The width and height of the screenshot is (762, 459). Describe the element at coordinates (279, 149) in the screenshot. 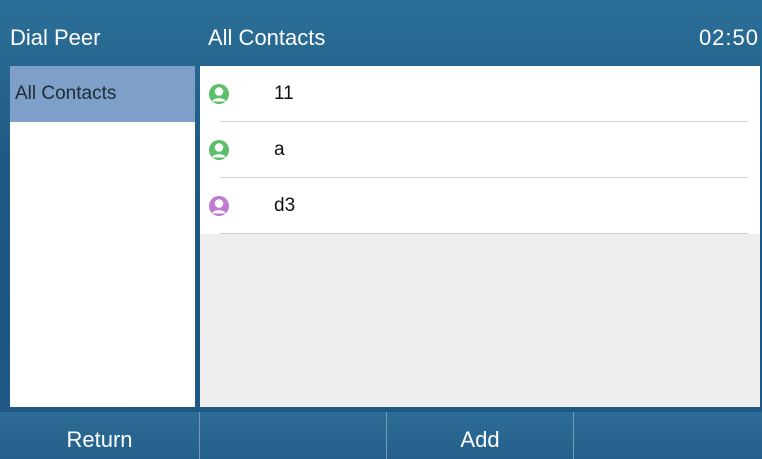

I see `contact-name: a` at that location.